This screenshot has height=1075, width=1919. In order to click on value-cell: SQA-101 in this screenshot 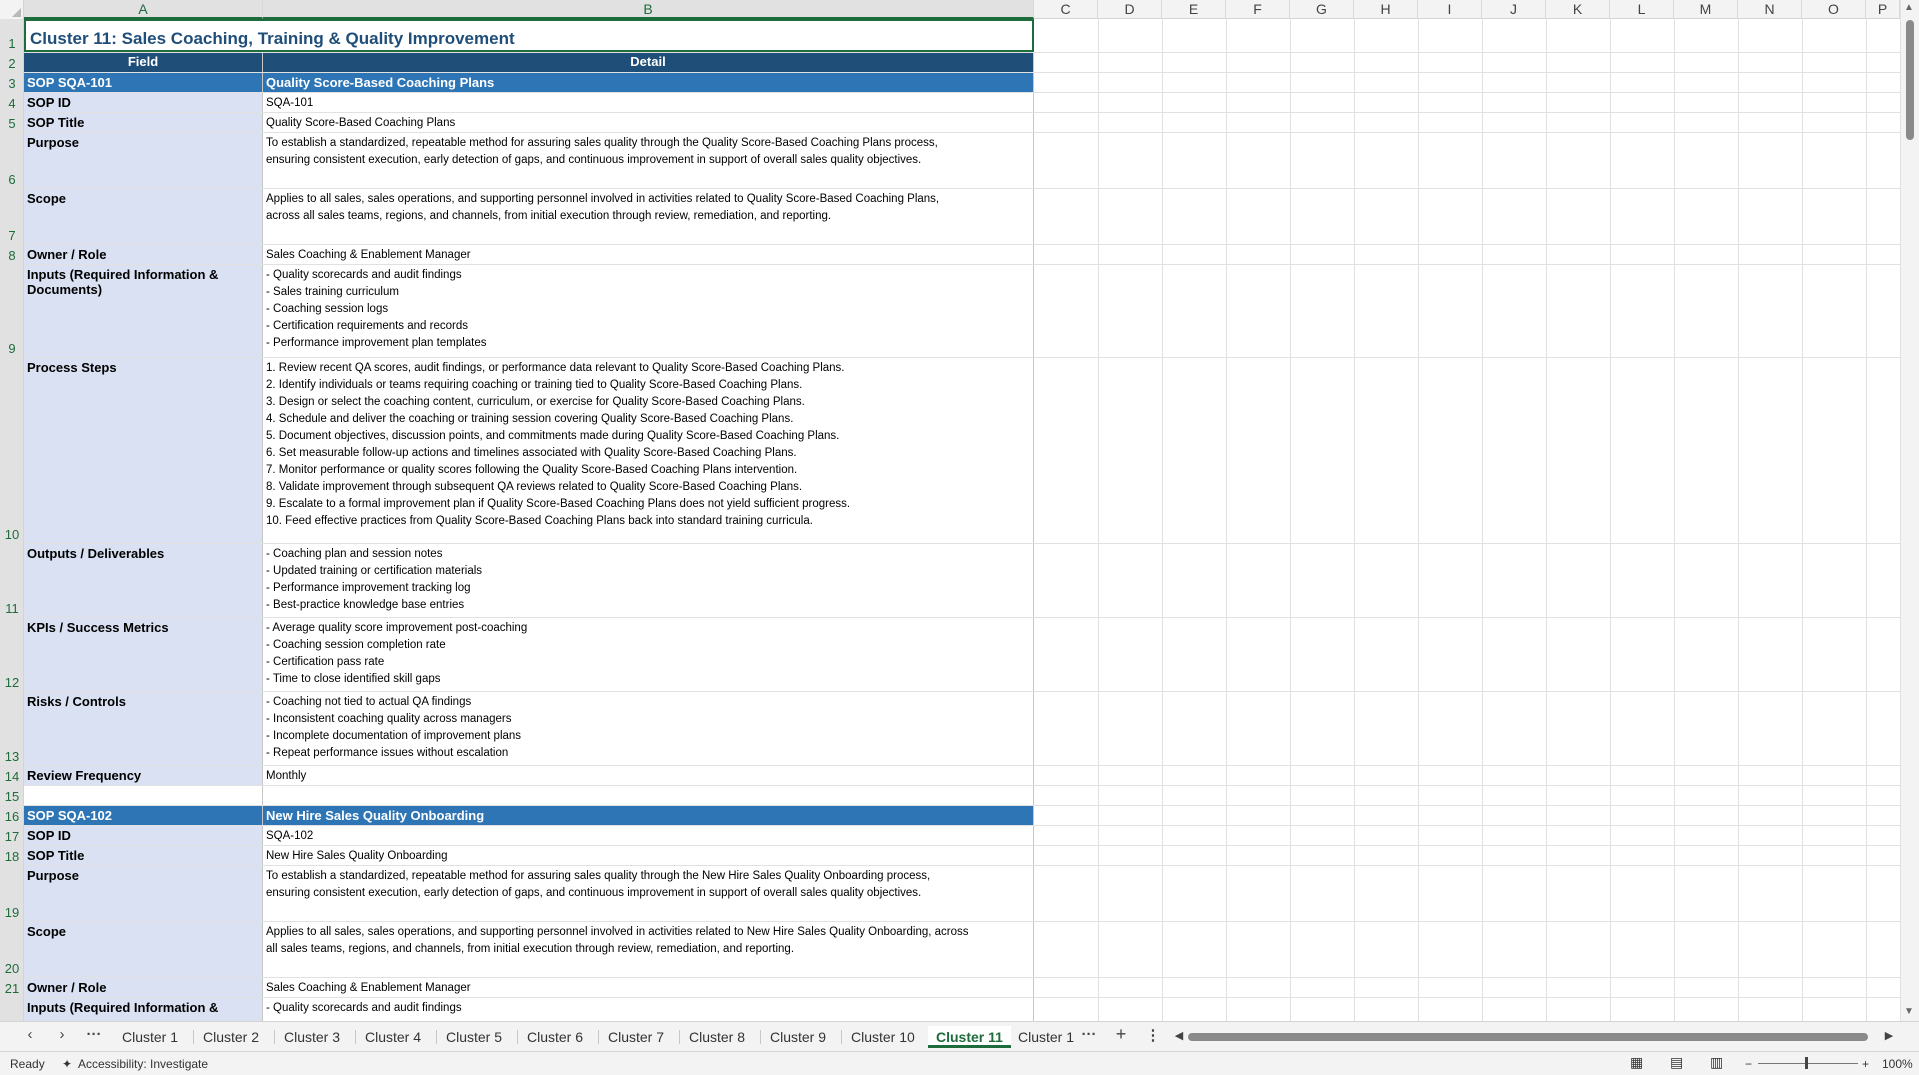, I will do `click(648, 102)`.